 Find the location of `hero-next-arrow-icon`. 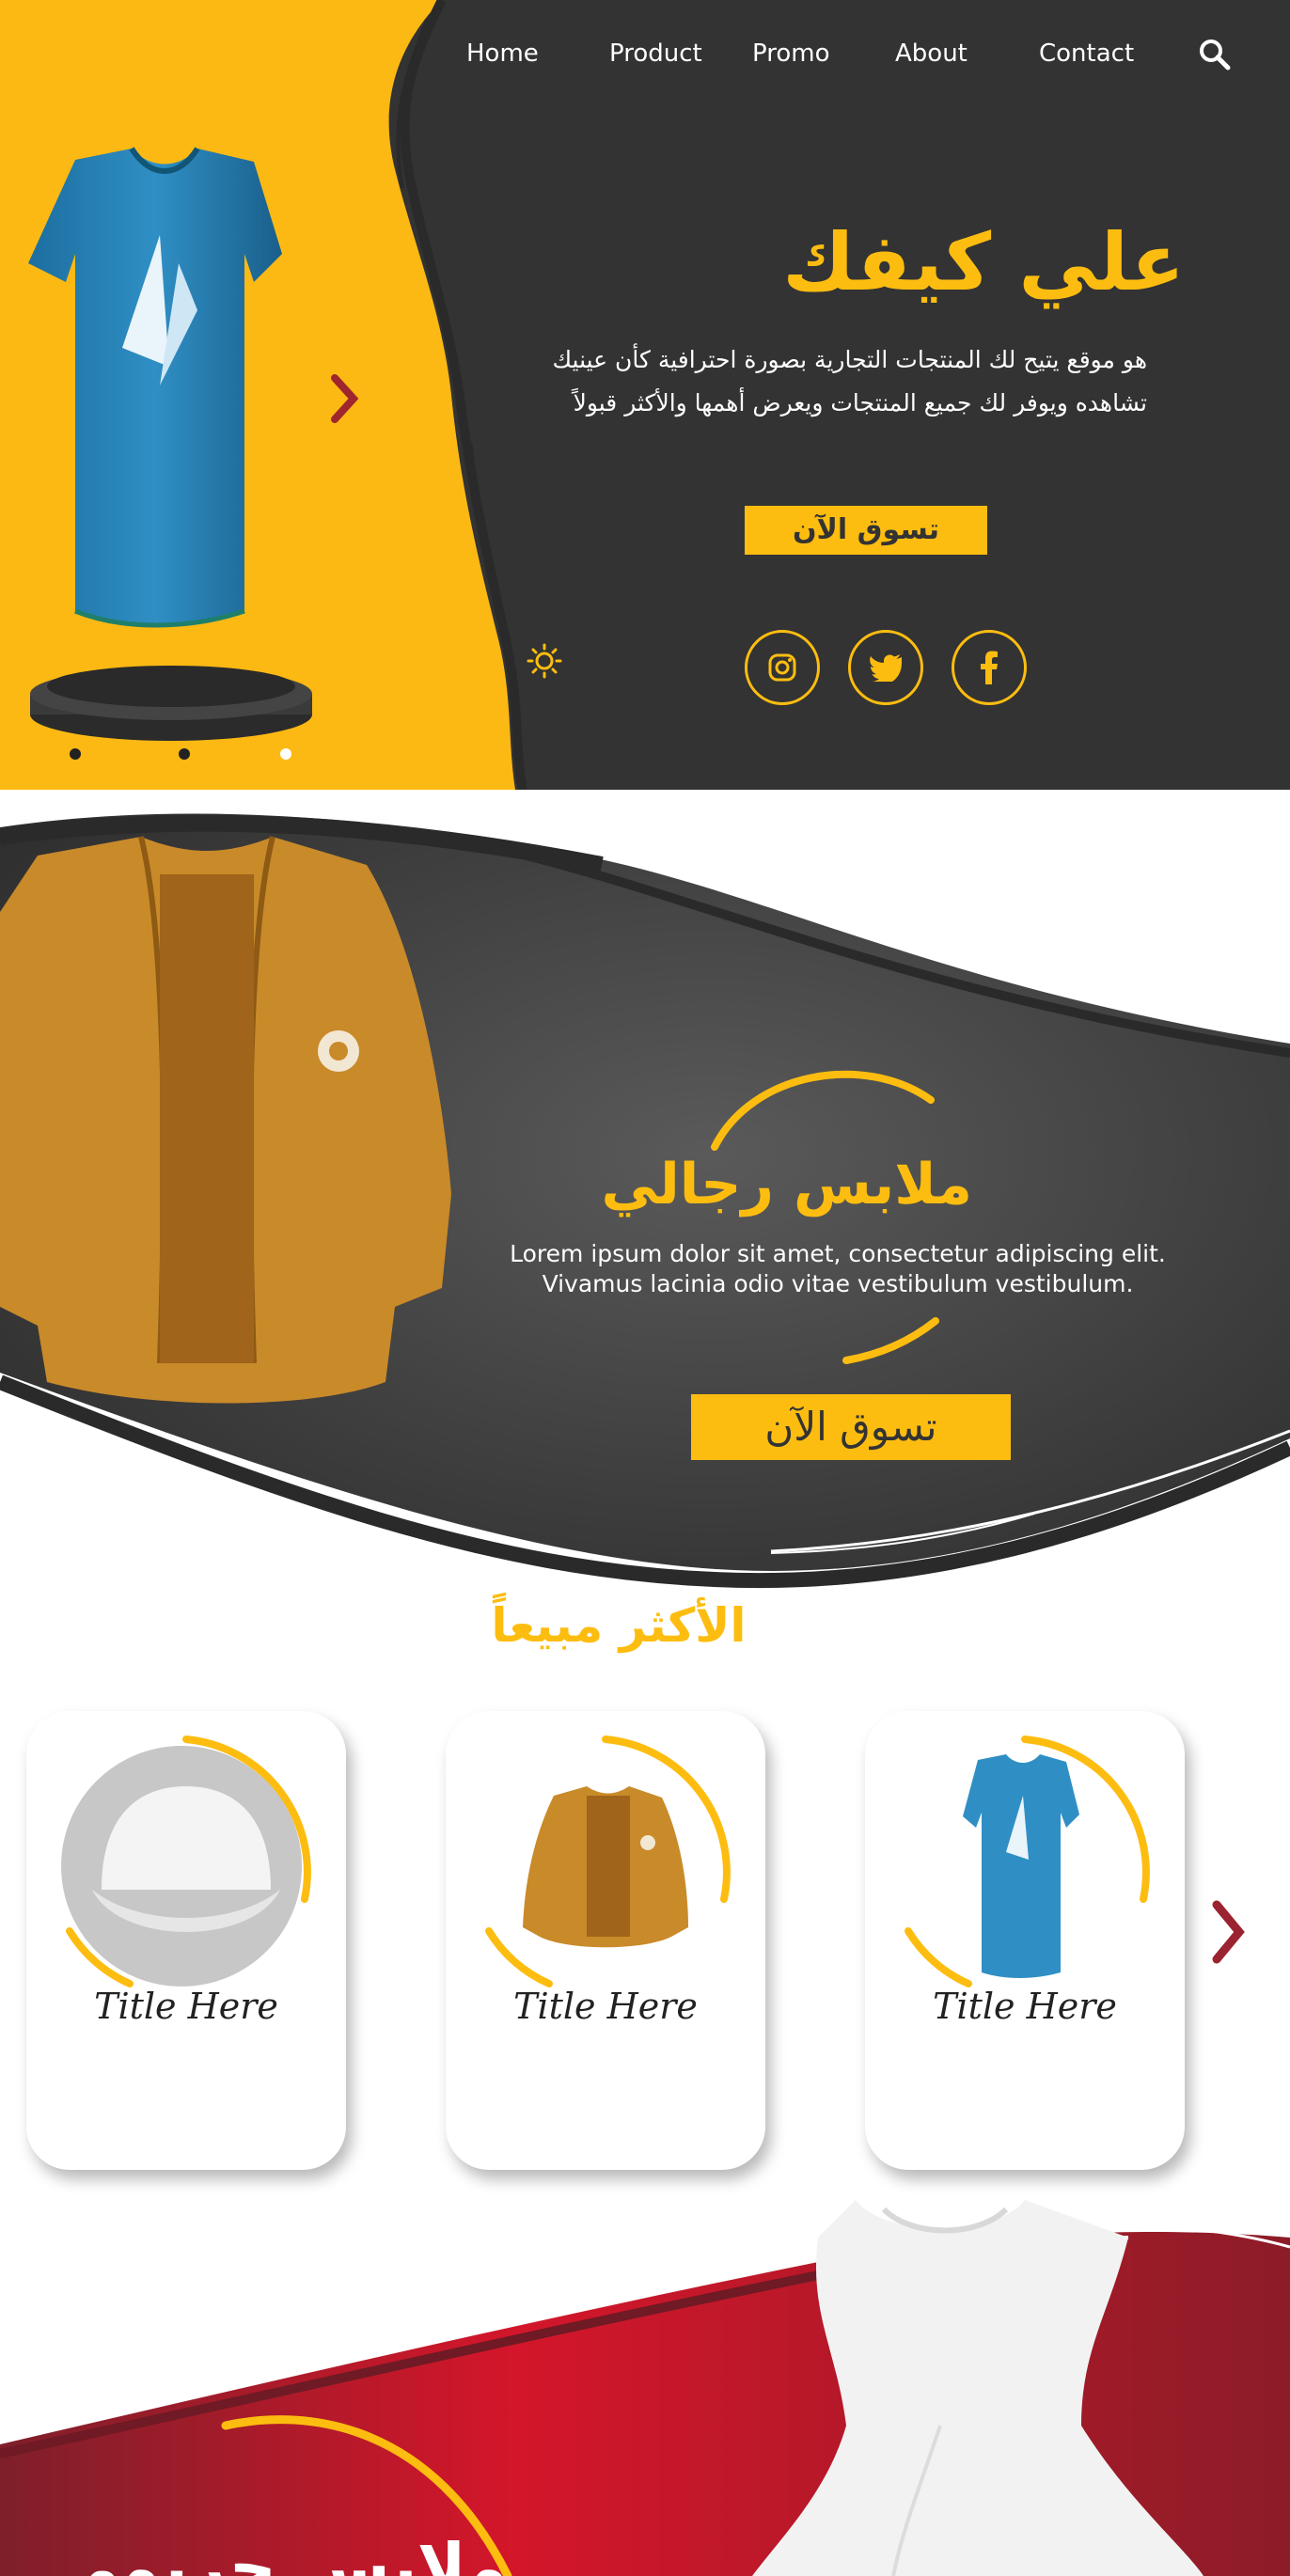

hero-next-arrow-icon is located at coordinates (344, 399).